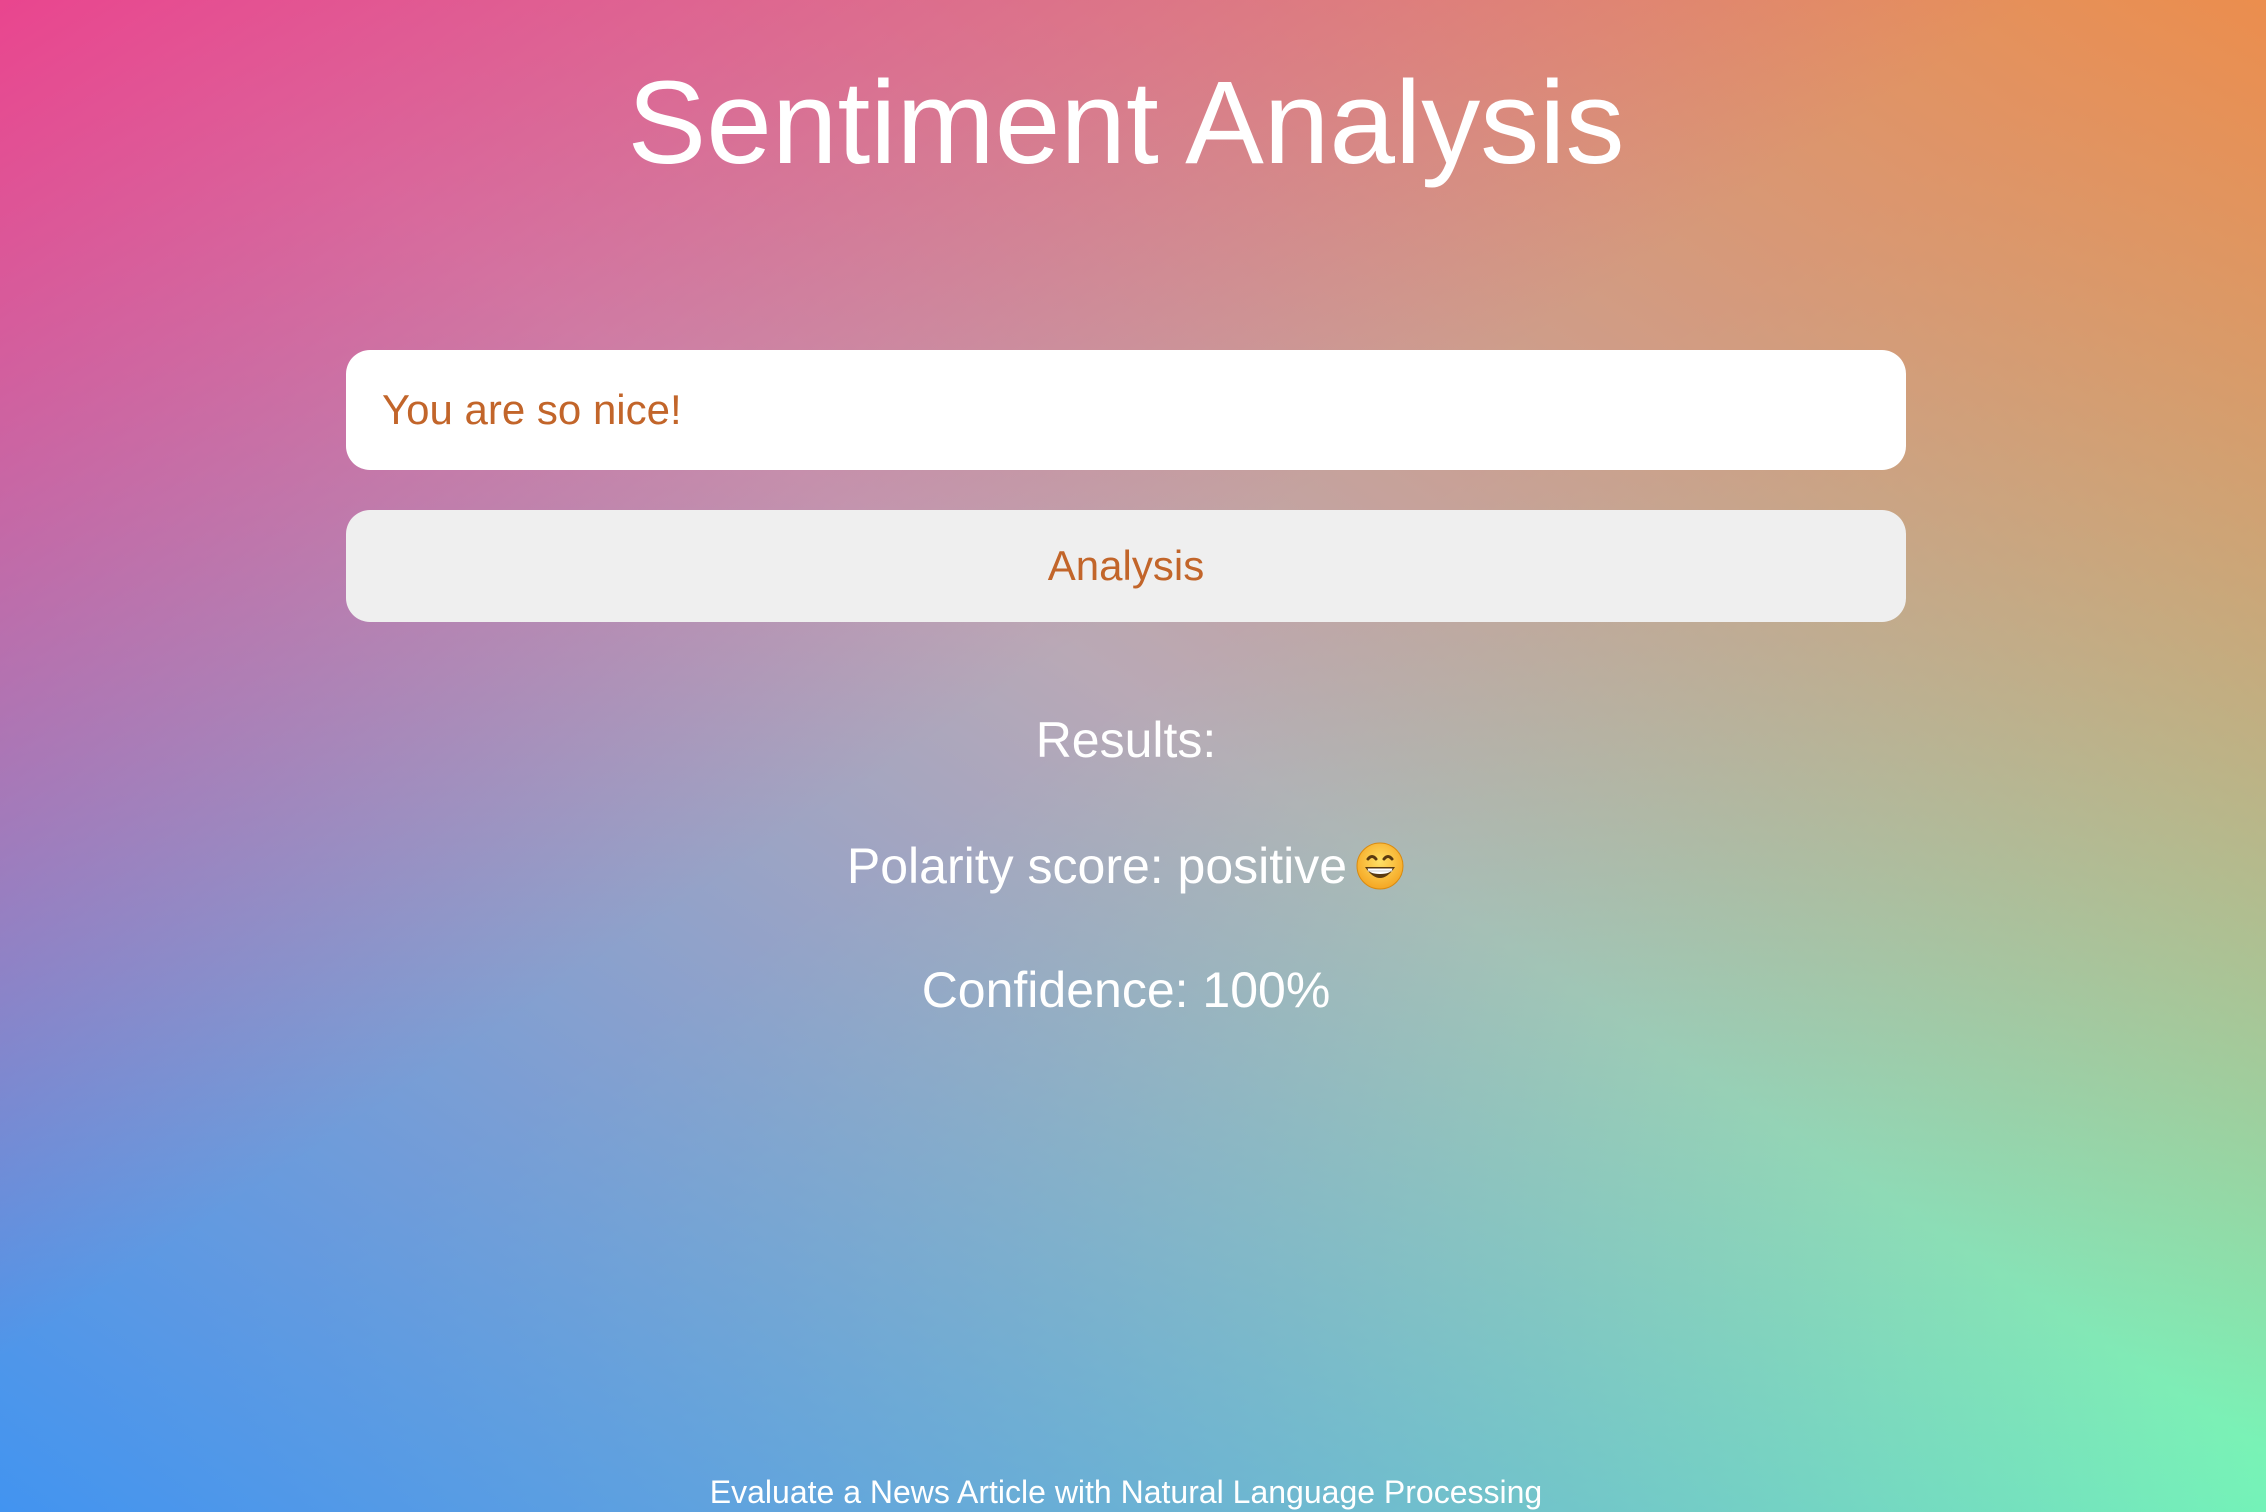 The height and width of the screenshot is (1512, 2266). I want to click on analysis-button: Analysis, so click(1126, 566).